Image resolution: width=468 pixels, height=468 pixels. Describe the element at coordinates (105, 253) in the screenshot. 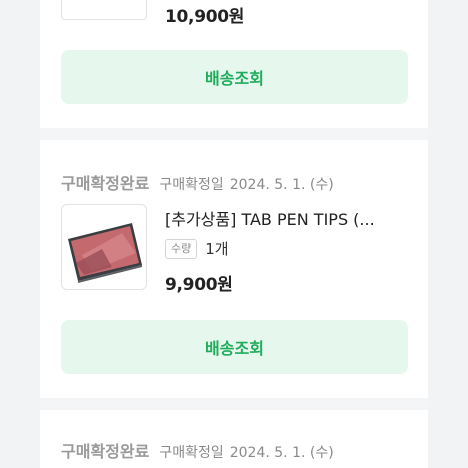

I see `tablet-image` at that location.